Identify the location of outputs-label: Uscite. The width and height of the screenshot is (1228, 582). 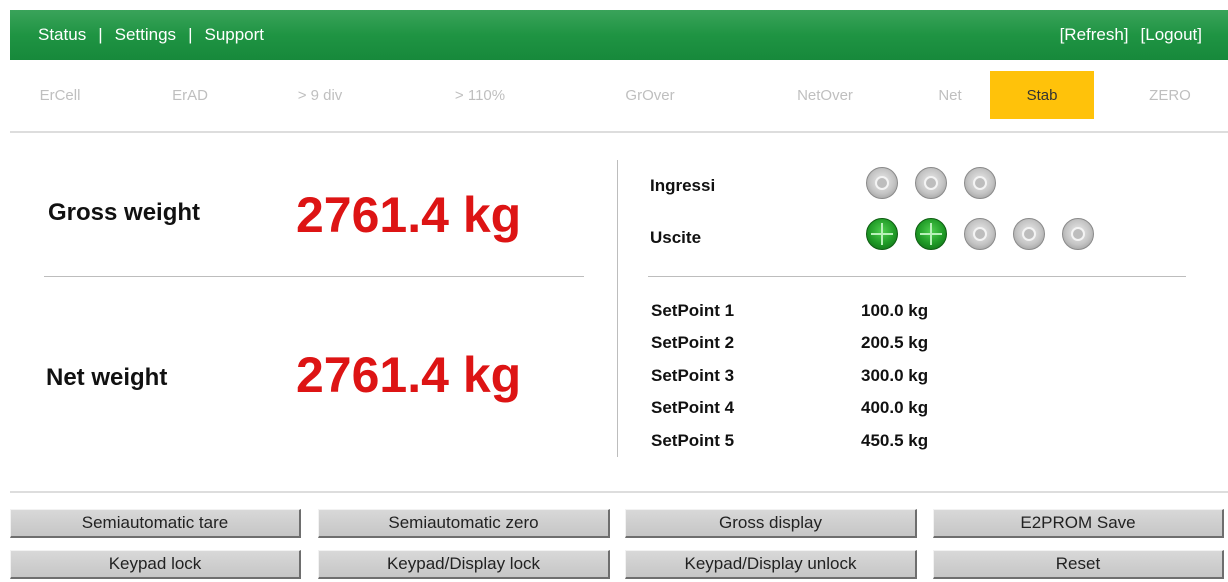
(676, 237).